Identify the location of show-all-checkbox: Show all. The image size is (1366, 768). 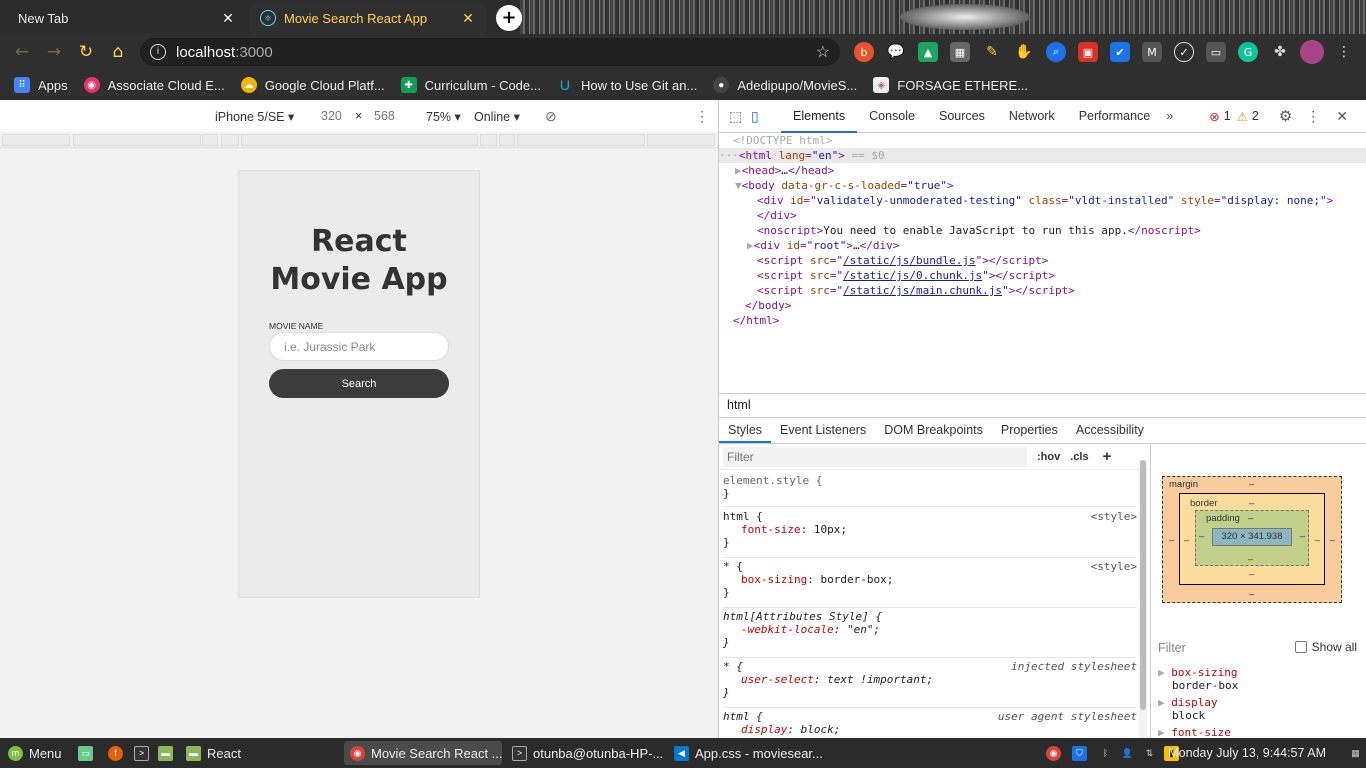
(1325, 647).